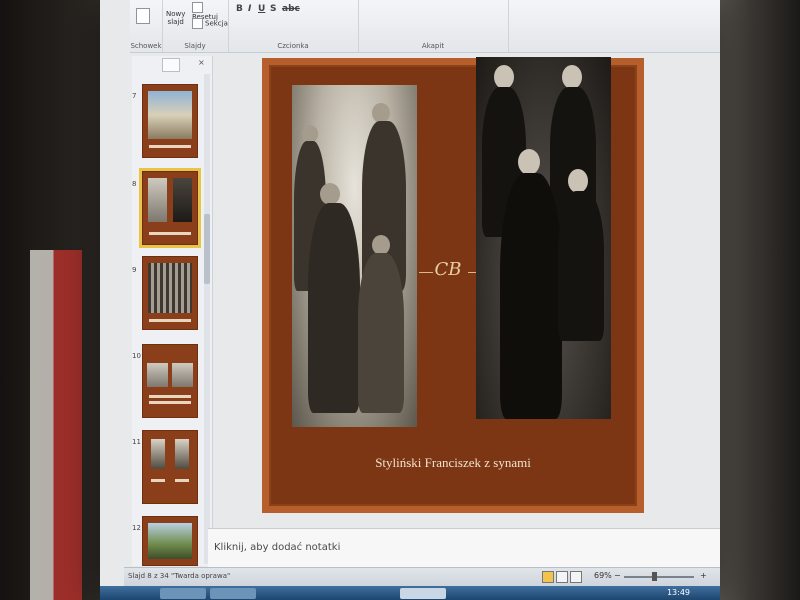  I want to click on zoom-out-button: −, so click(617, 575).